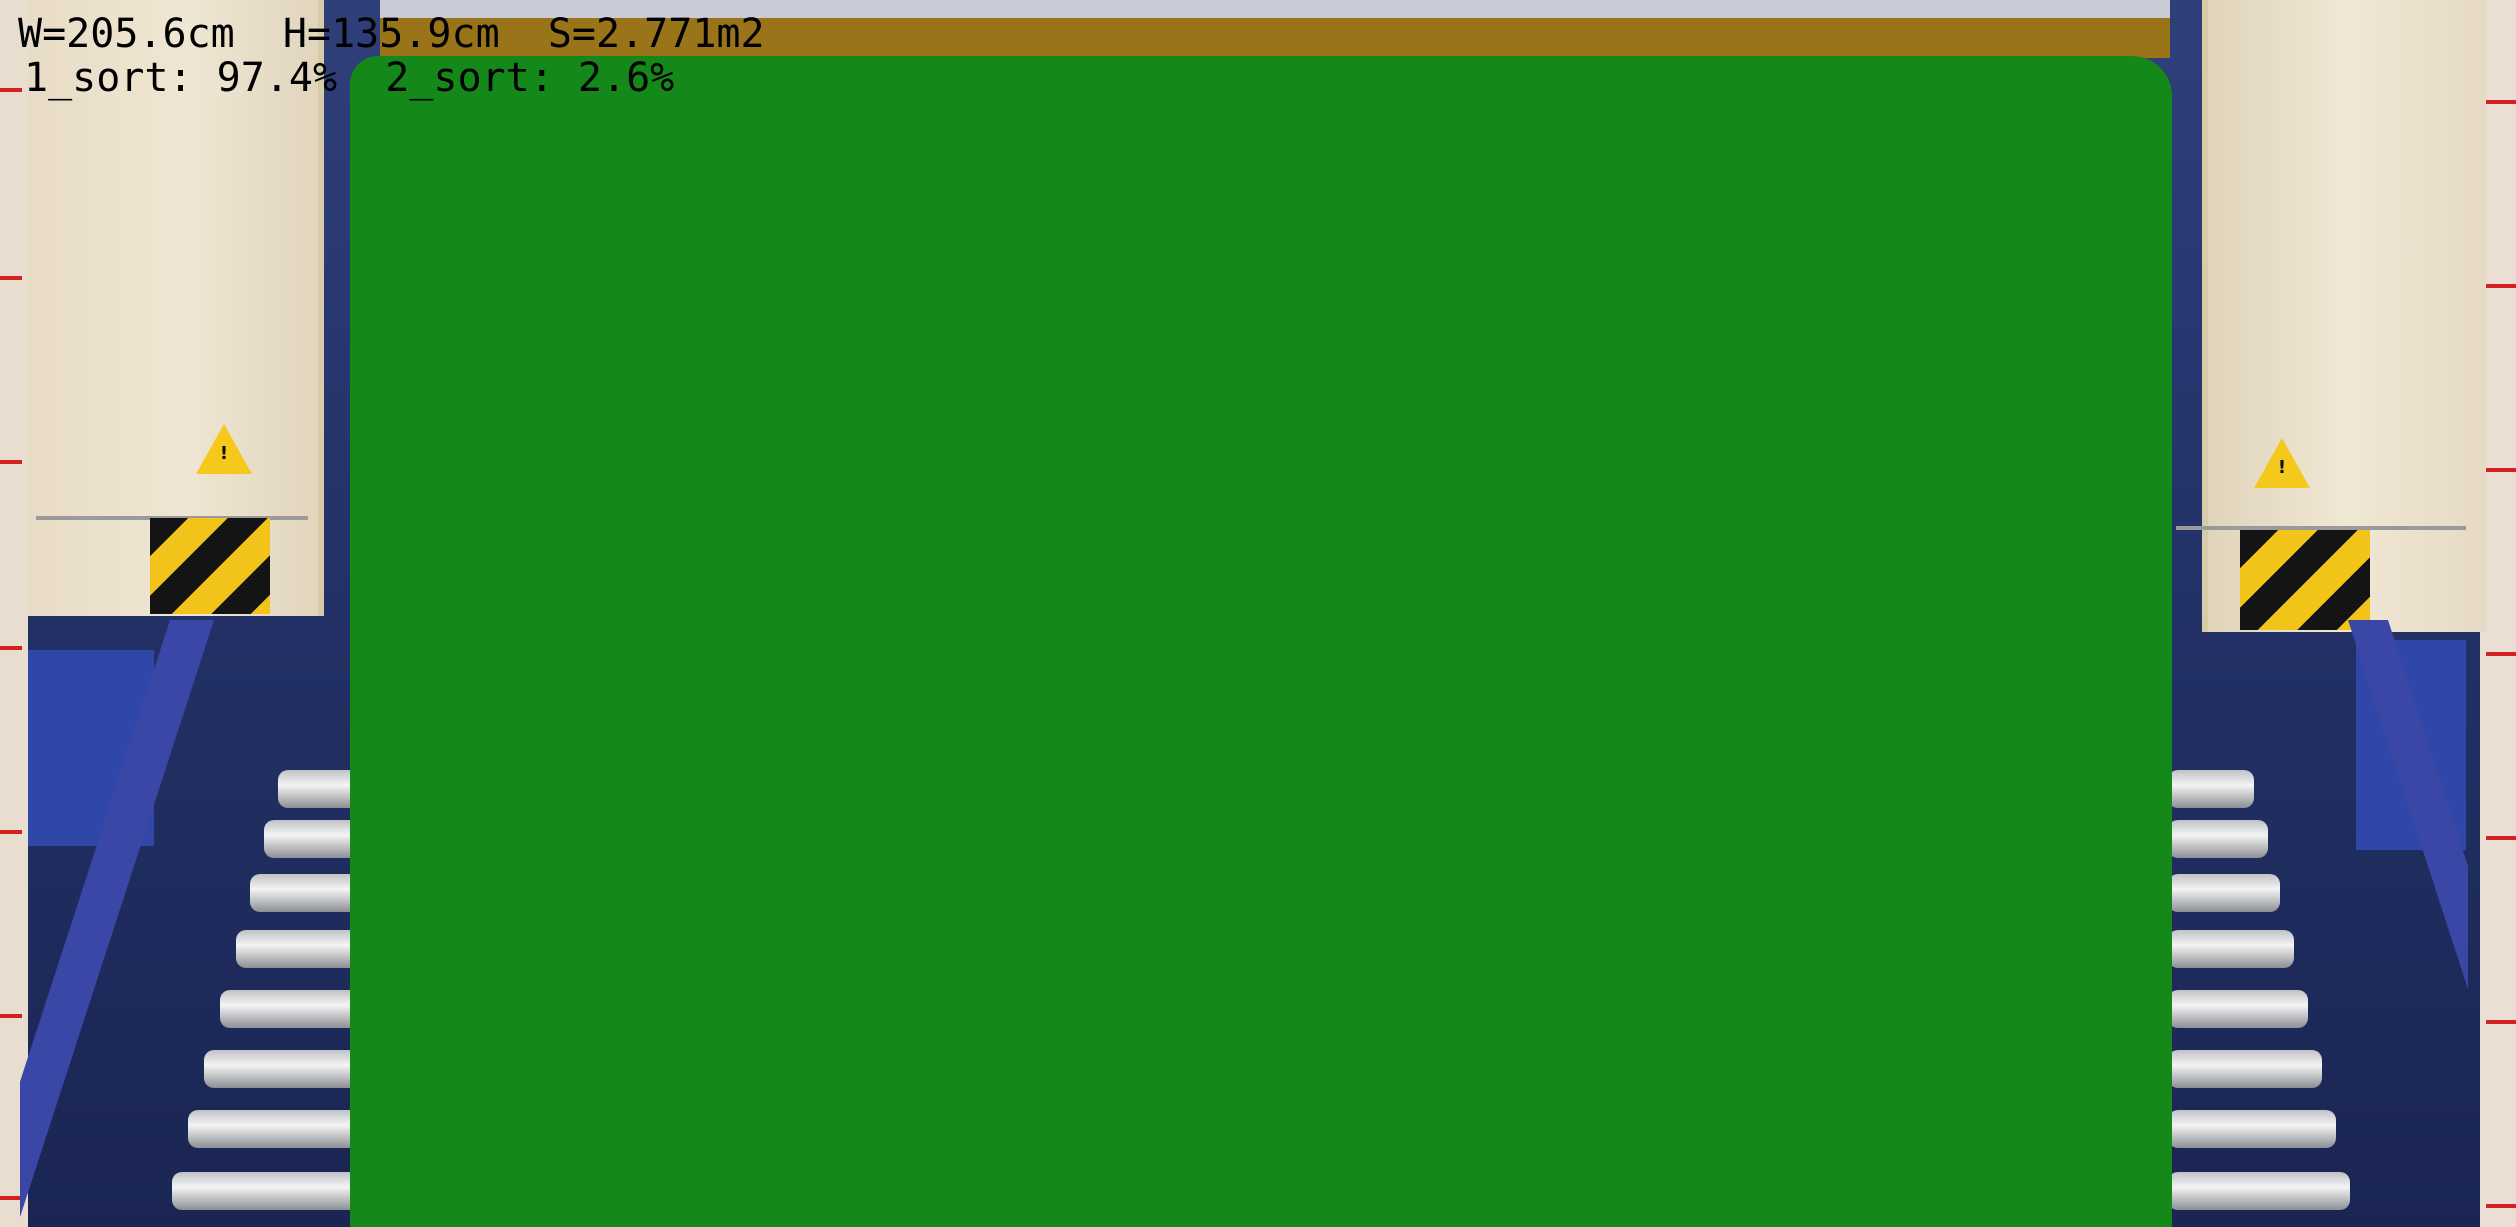 This screenshot has height=1227, width=2516. I want to click on height-readout: H=135.9cm, so click(391, 34).